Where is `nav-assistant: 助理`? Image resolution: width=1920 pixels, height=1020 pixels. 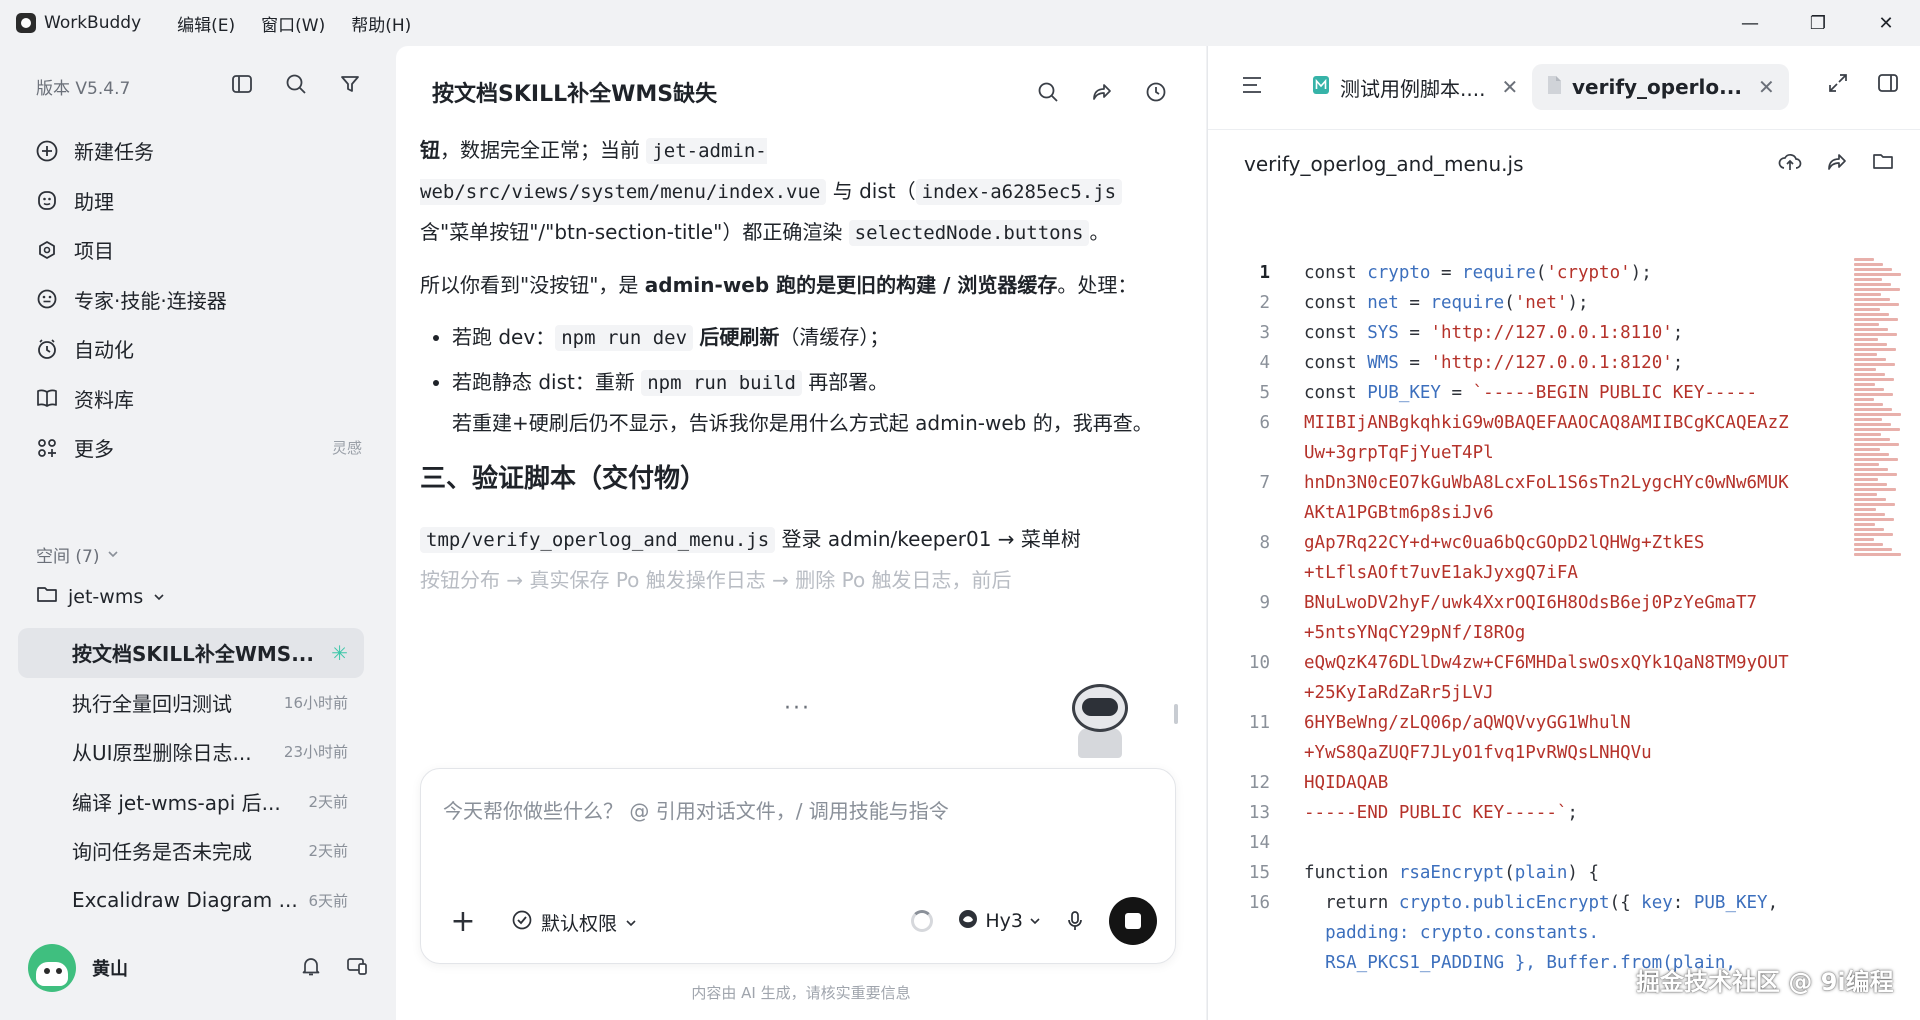
nav-assistant: 助理 is located at coordinates (198, 201).